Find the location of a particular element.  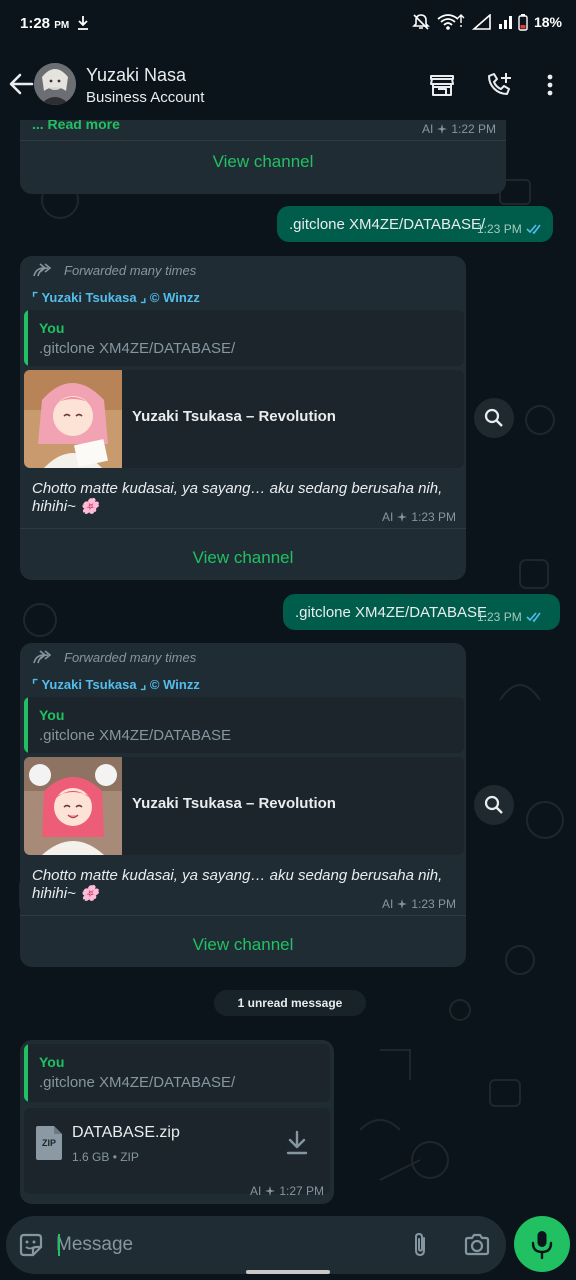

contact-name: Yuzaki Nasa is located at coordinates (136, 75).